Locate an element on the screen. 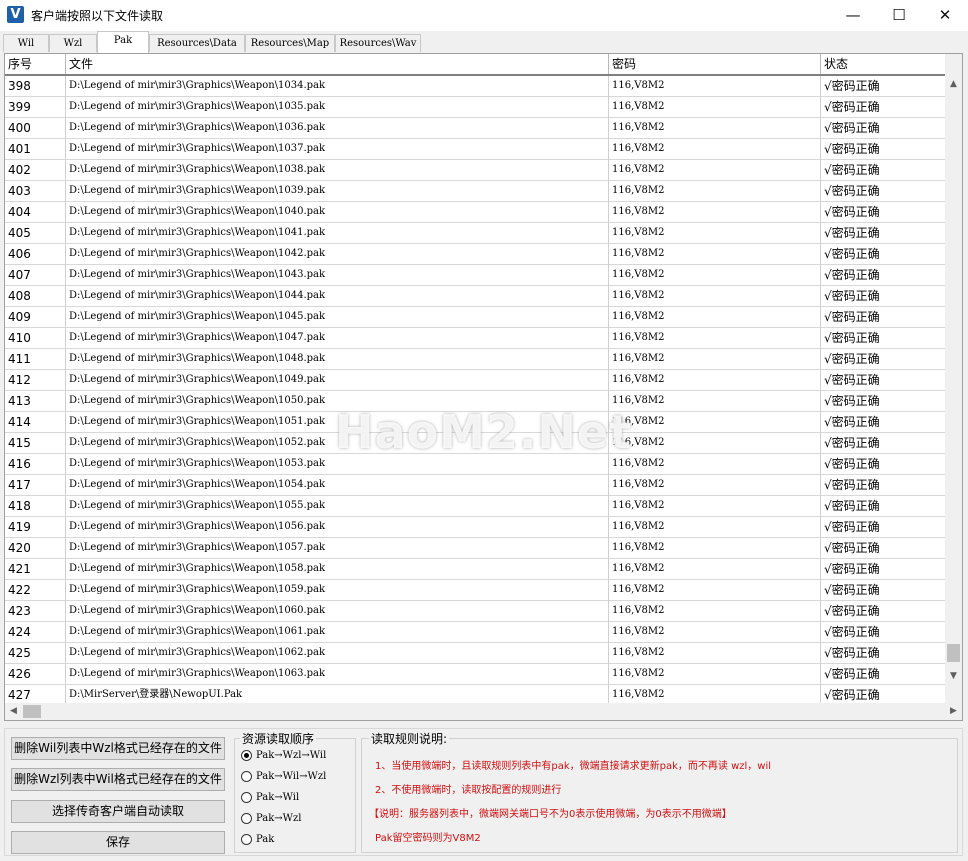 The width and height of the screenshot is (968, 861). tab-pak: Pak is located at coordinates (123, 42).